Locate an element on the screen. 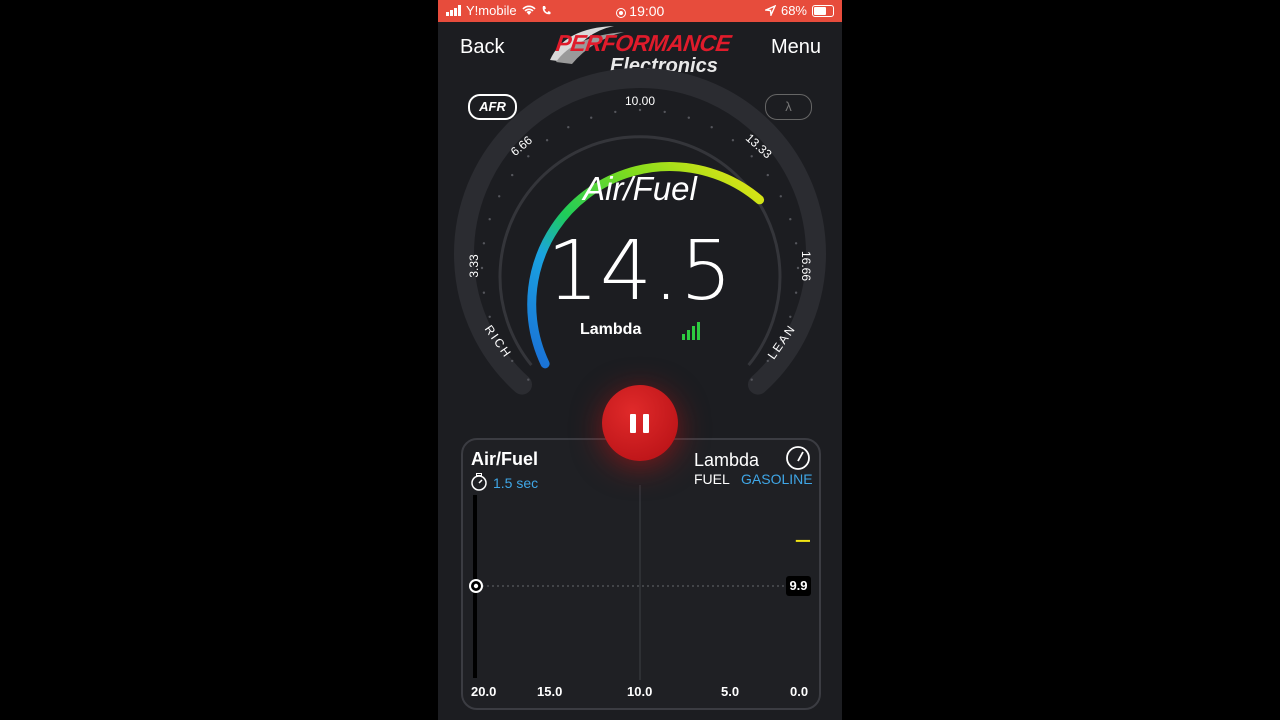 The image size is (1280, 720). x-tick-10: 10.0 is located at coordinates (640, 691).